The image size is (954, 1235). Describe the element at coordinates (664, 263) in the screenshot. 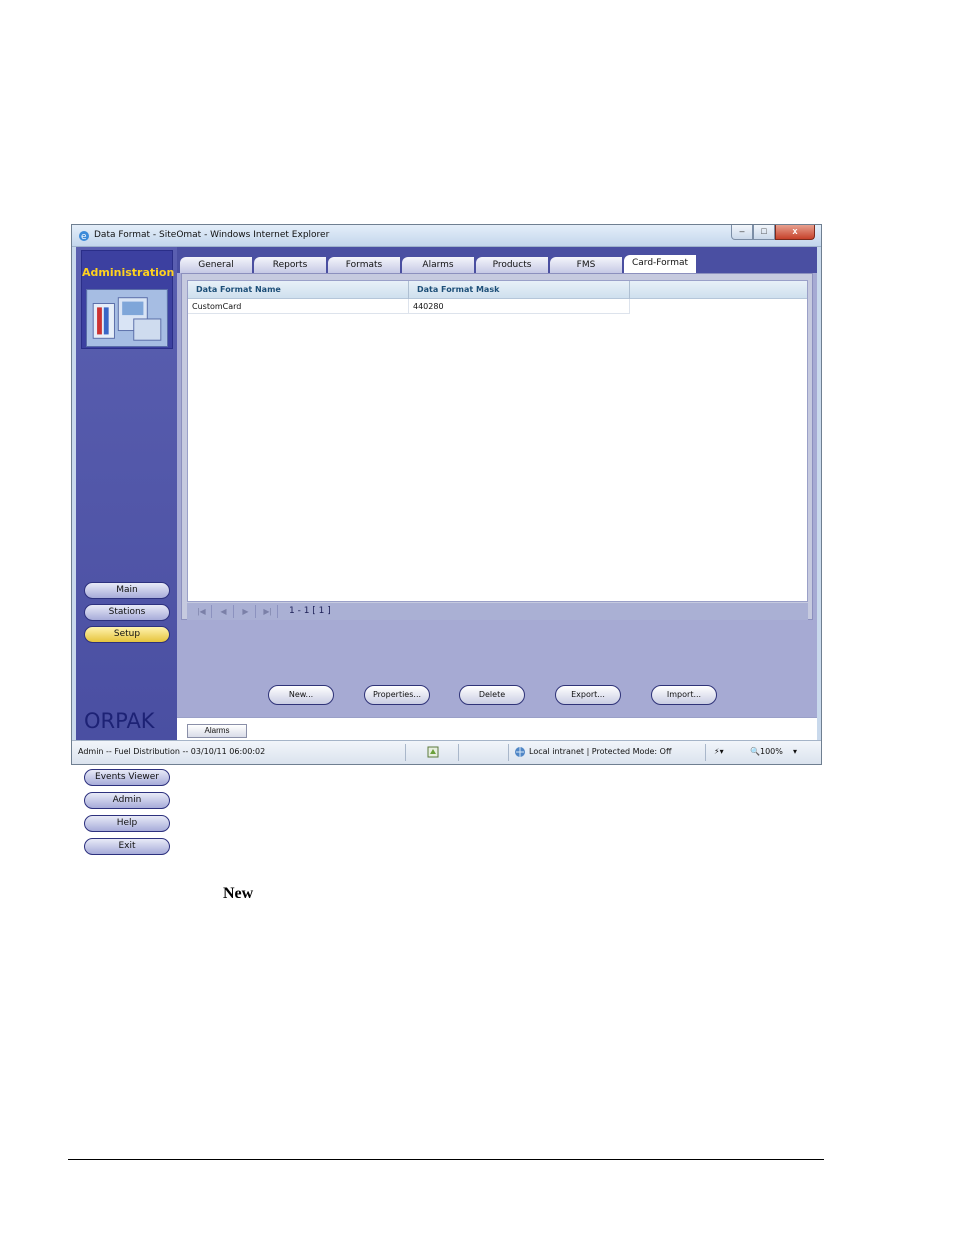

I see `tab-card-format: Card-Format` at that location.